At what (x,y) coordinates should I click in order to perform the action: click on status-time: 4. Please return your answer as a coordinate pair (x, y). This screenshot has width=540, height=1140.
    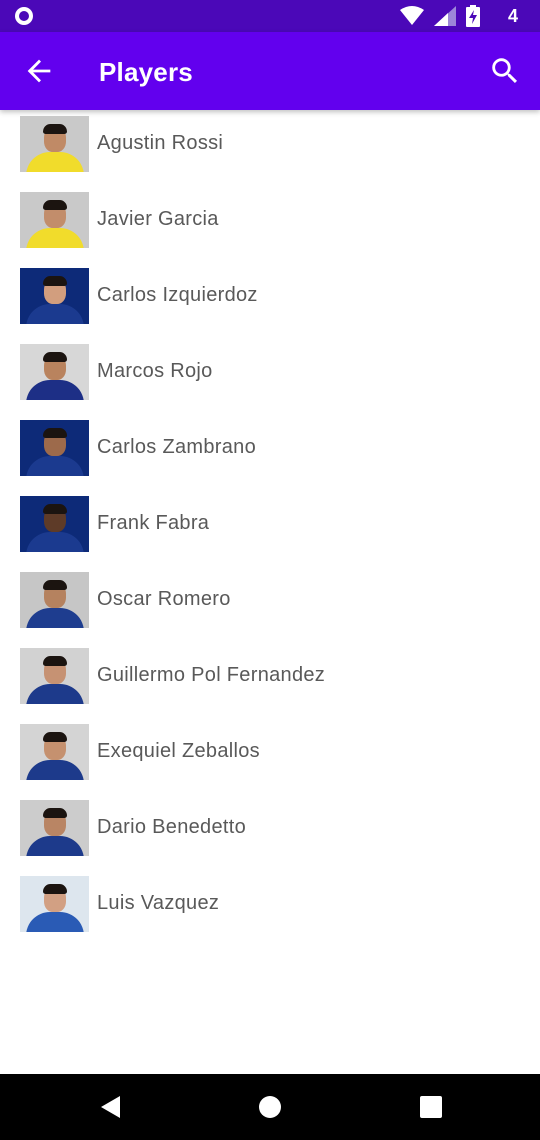
    Looking at the image, I should click on (512, 15).